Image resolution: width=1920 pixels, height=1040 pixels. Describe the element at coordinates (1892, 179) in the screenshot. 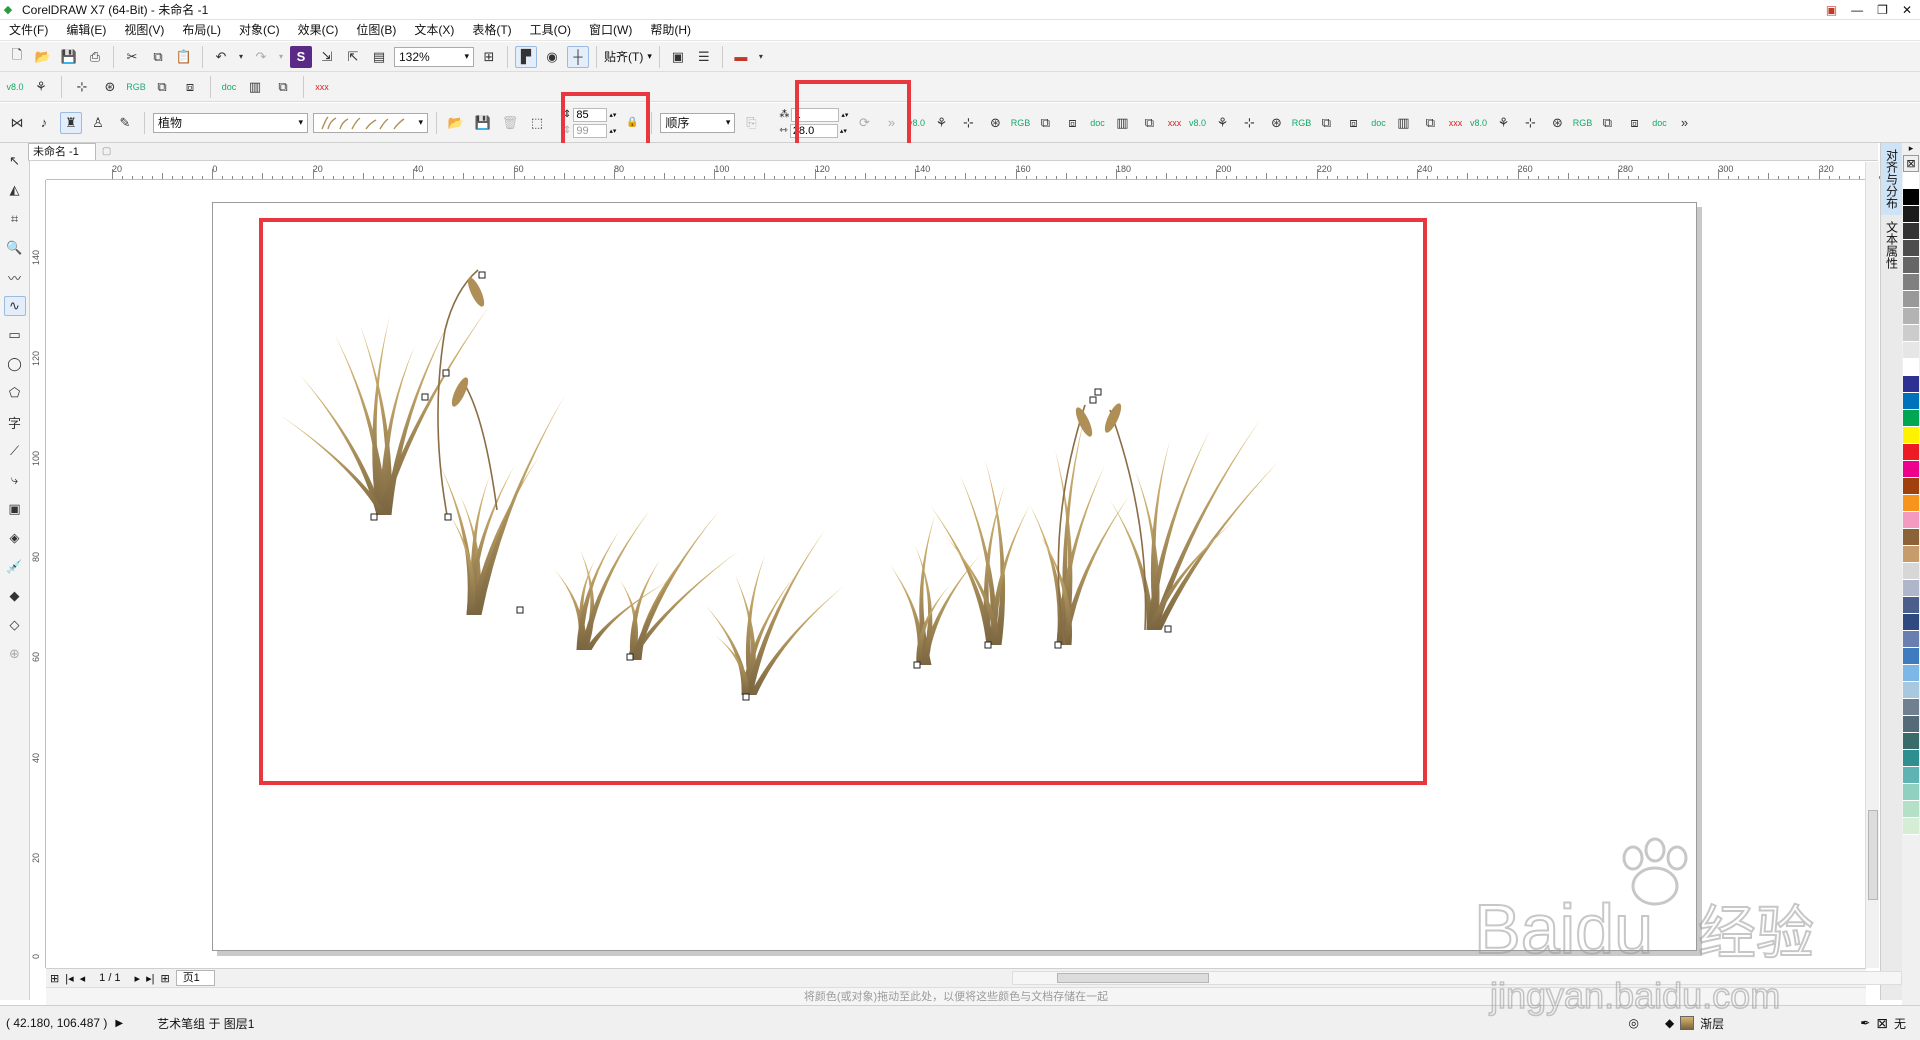

I see `docker-tab-align-distribute: 对齐与分布` at that location.